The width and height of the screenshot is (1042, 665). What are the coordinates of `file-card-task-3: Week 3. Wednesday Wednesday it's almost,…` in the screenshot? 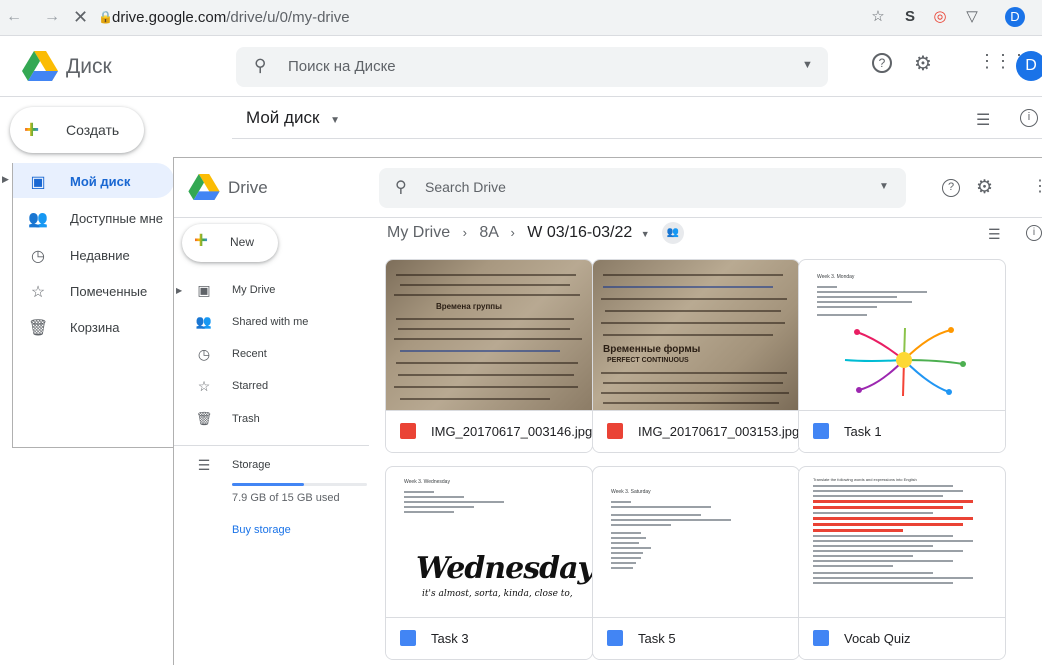 It's located at (489, 563).